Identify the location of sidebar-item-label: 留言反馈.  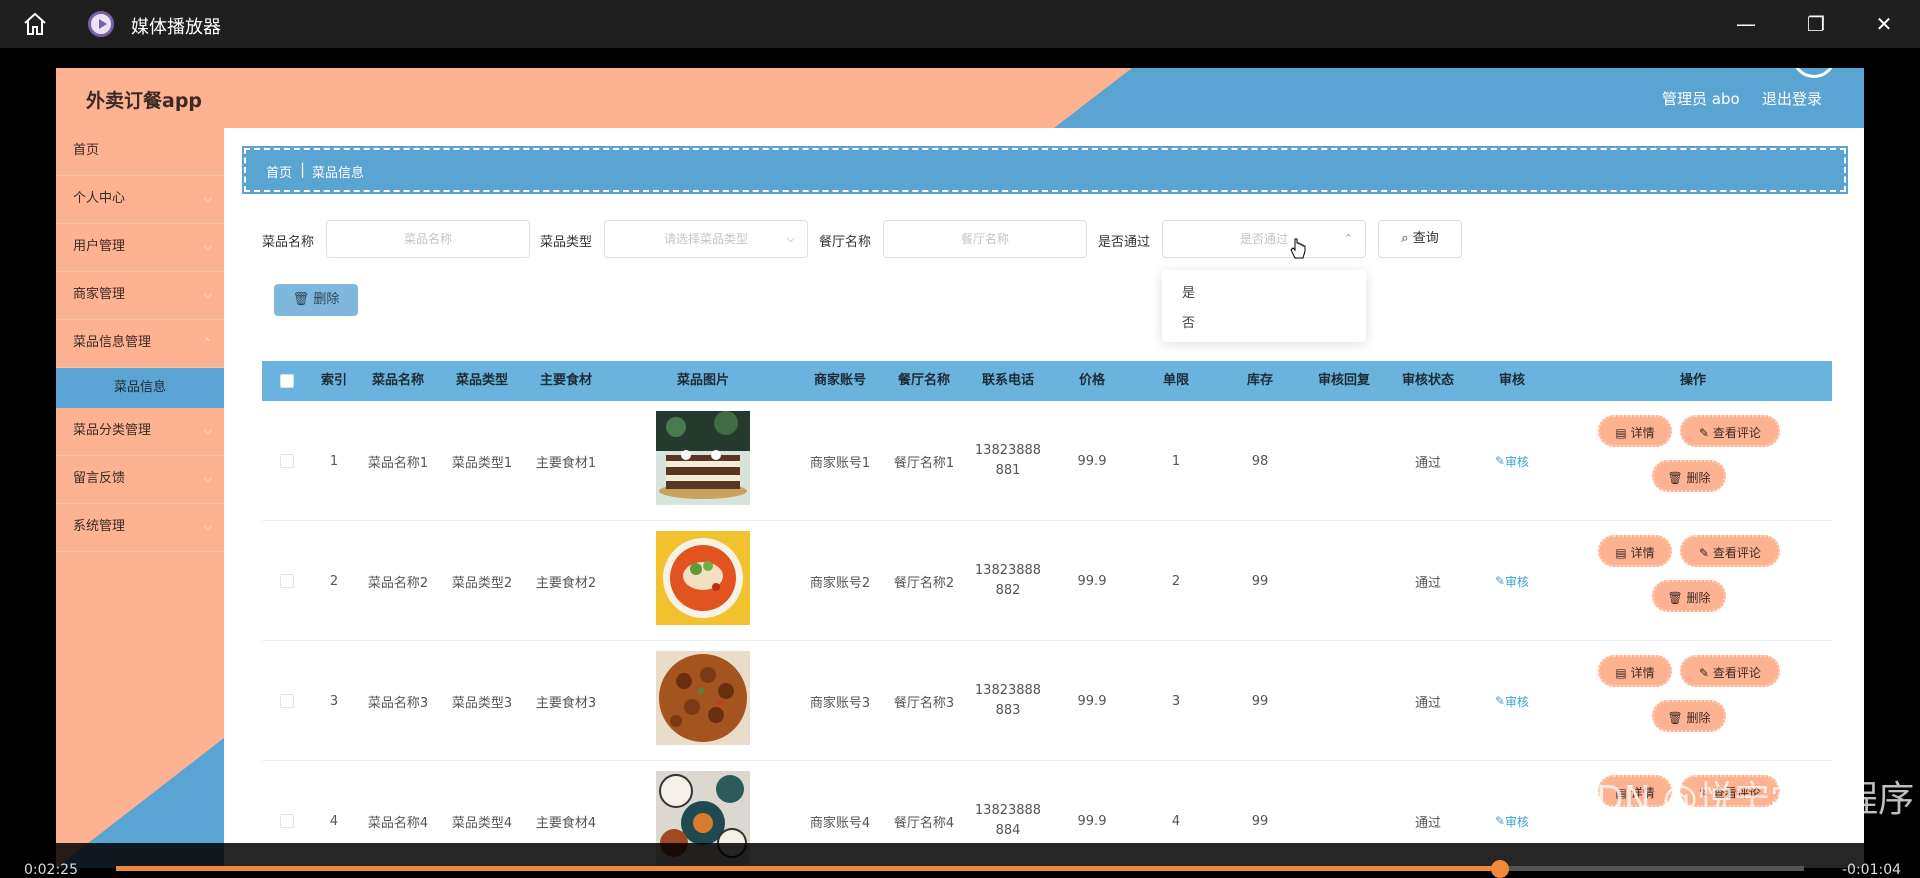
(99, 478).